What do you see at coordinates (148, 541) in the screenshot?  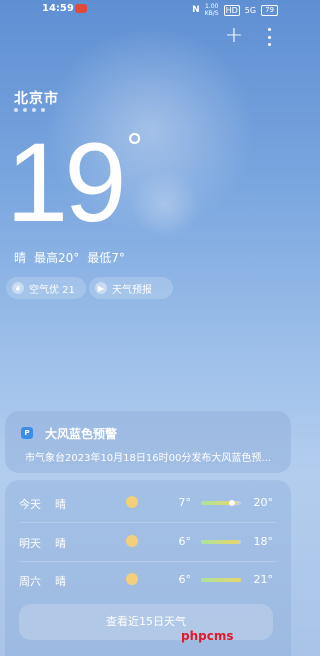 I see `forecast-row: 明天 晴 6° 18°` at bounding box center [148, 541].